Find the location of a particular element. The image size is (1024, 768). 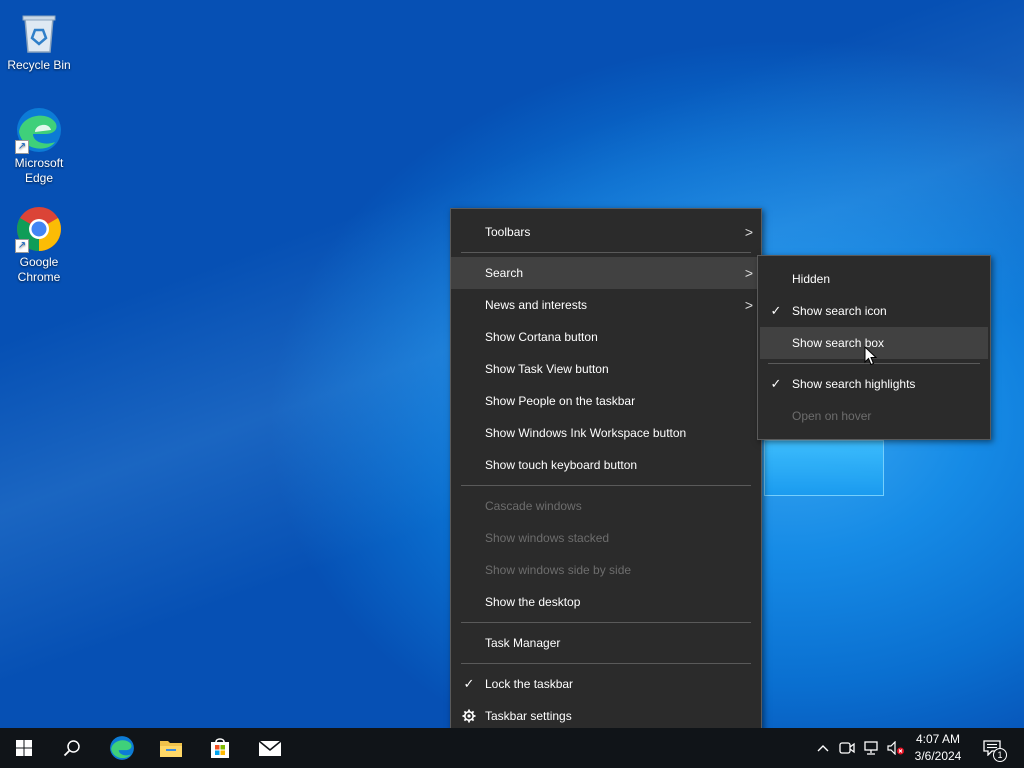

desktop-icon-microsoft-edge: ↗ Microsoft Edge is located at coordinates (39, 146).